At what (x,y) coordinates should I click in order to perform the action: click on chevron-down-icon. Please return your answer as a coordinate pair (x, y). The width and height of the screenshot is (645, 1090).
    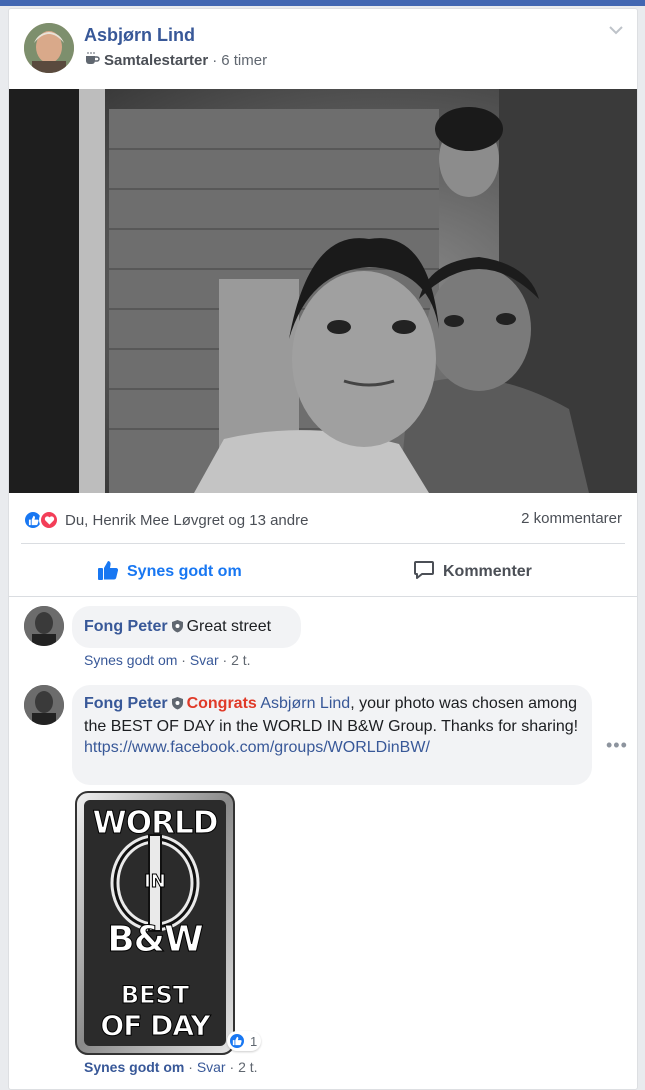
    Looking at the image, I should click on (616, 30).